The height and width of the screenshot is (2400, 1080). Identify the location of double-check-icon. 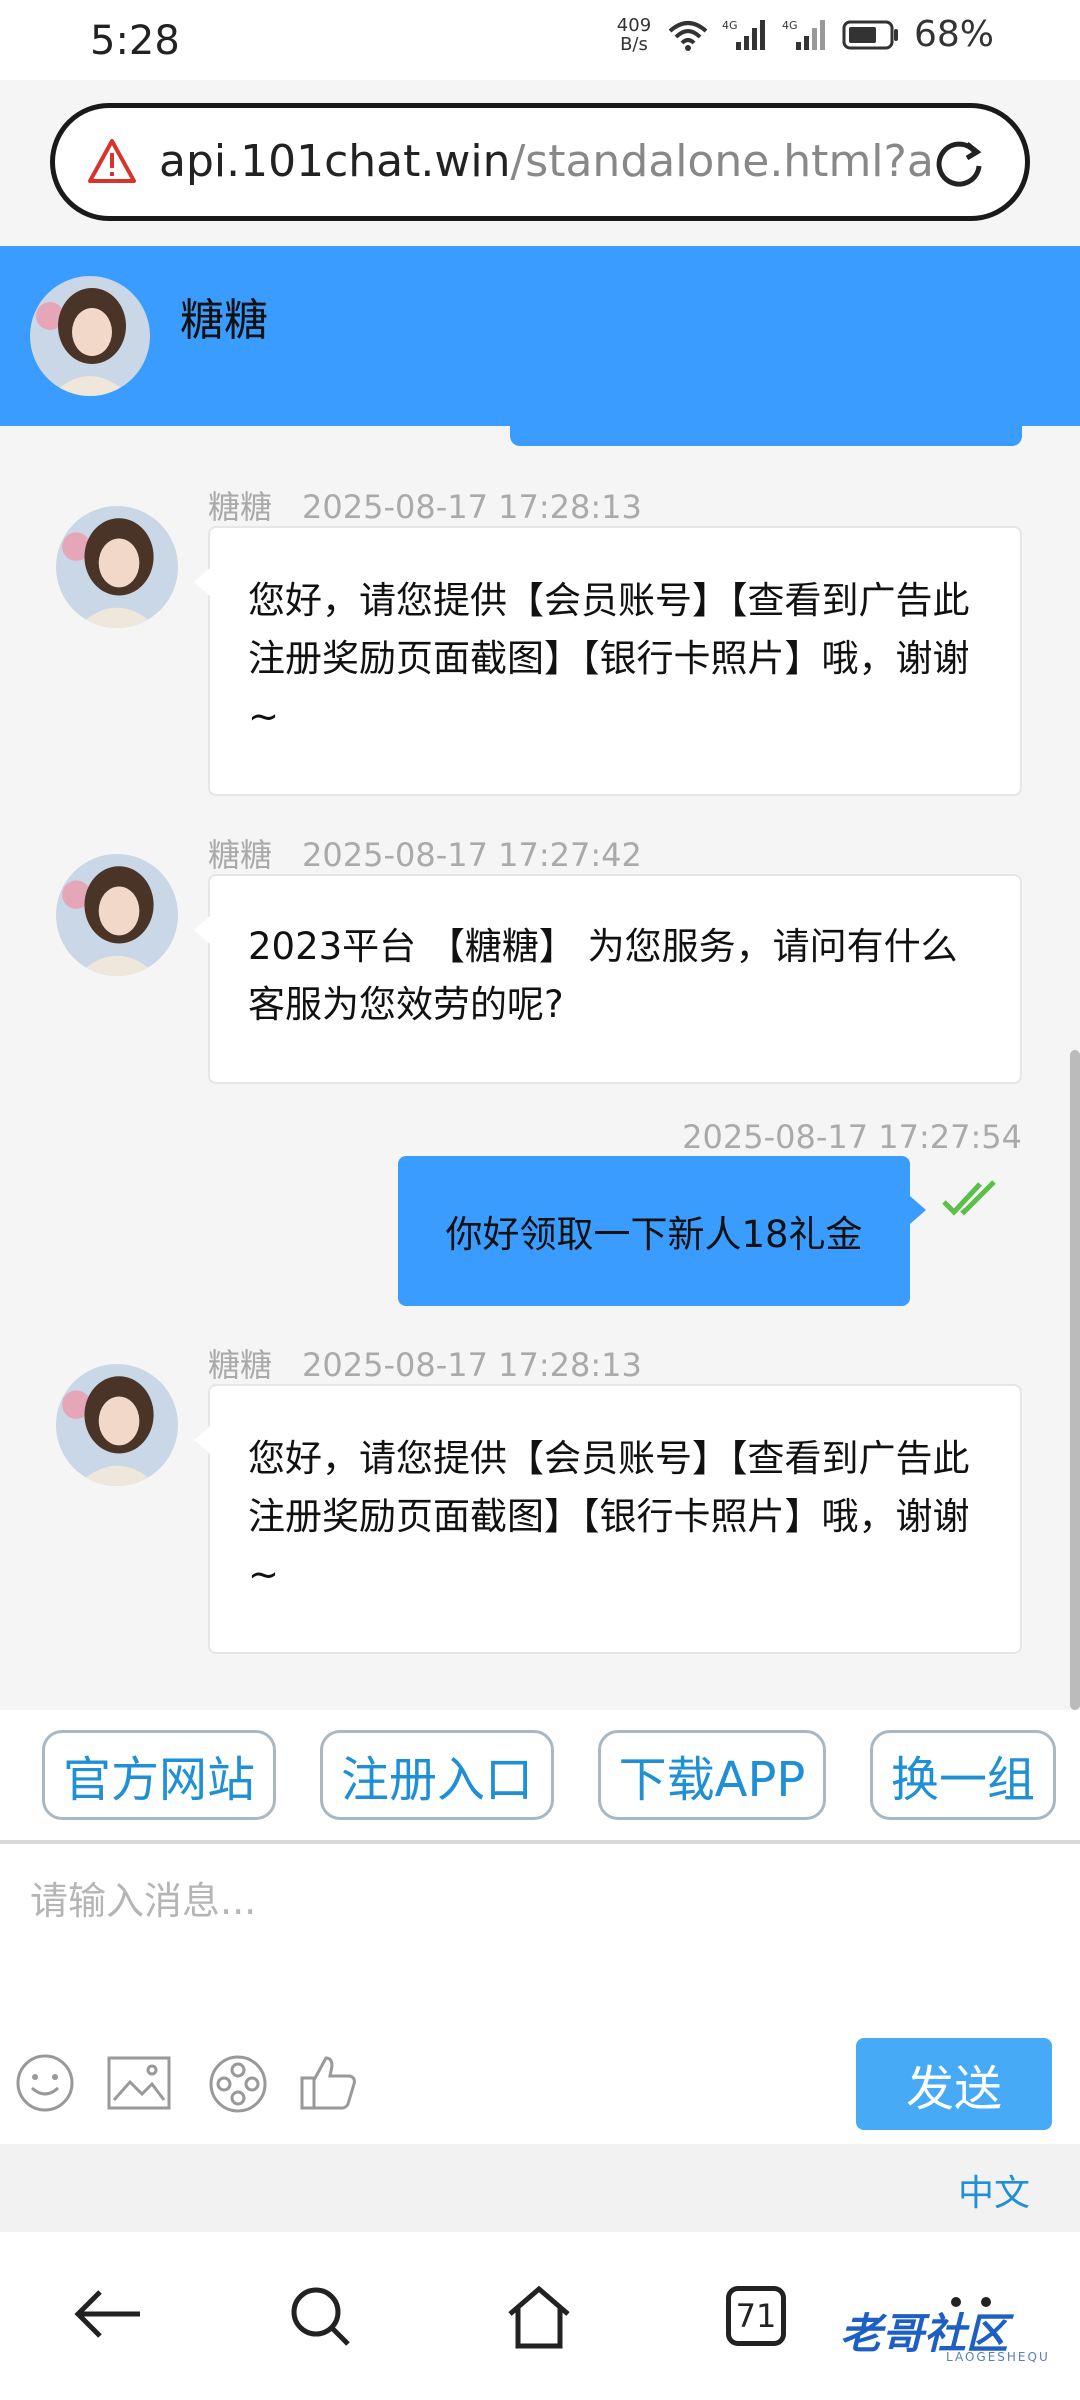
(969, 1198).